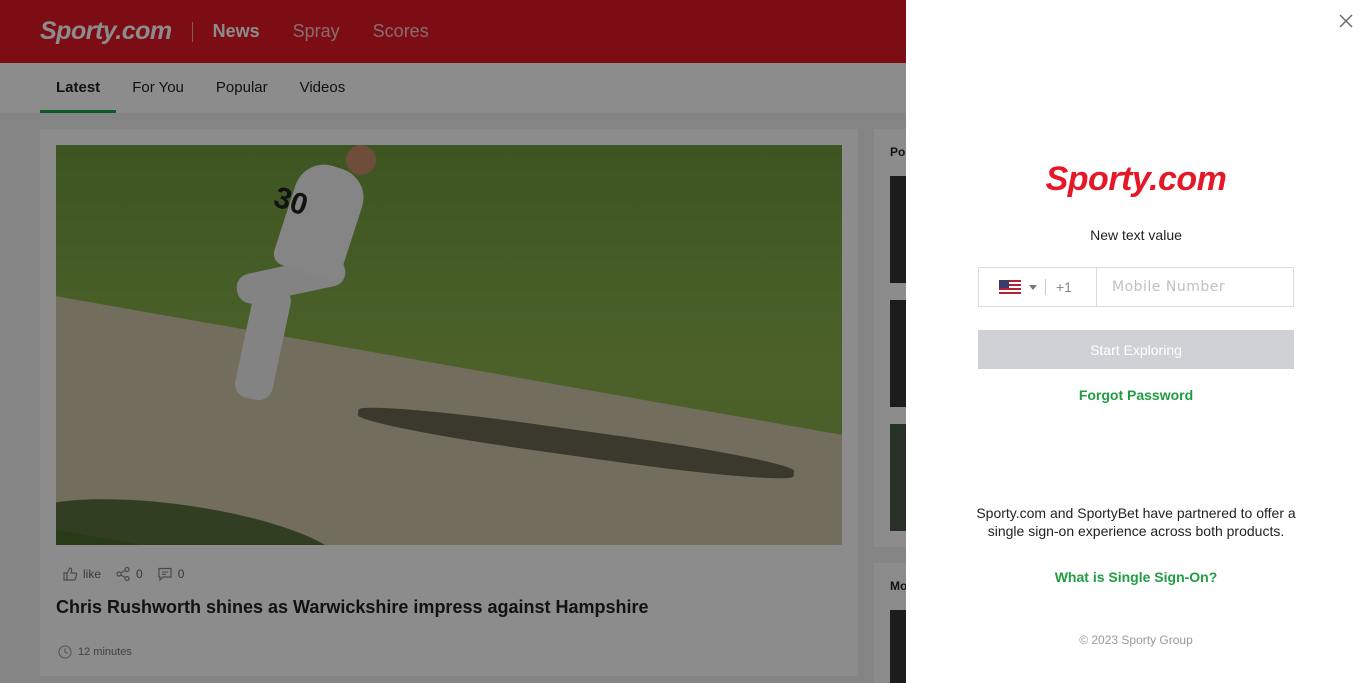 This screenshot has height=683, width=1366. Describe the element at coordinates (1136, 577) in the screenshot. I see `what-is-sso-link: What is Single Sign-On?` at that location.